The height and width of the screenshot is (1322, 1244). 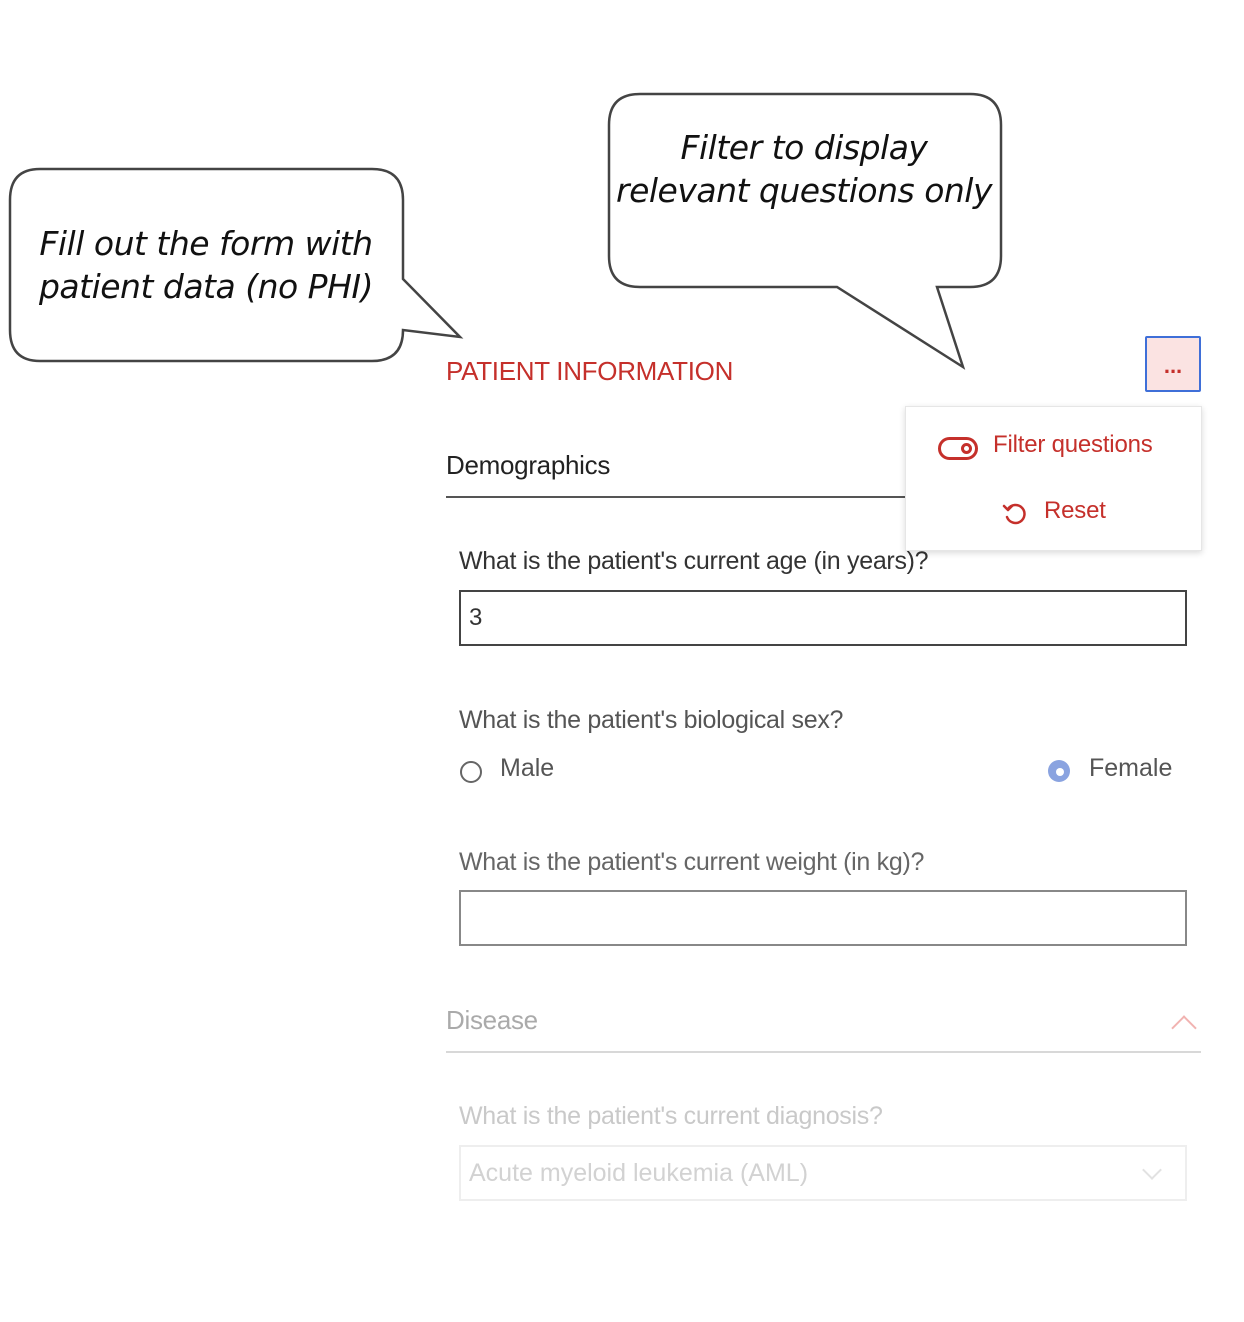 What do you see at coordinates (823, 1029) in the screenshot?
I see `disease-header: Disease` at bounding box center [823, 1029].